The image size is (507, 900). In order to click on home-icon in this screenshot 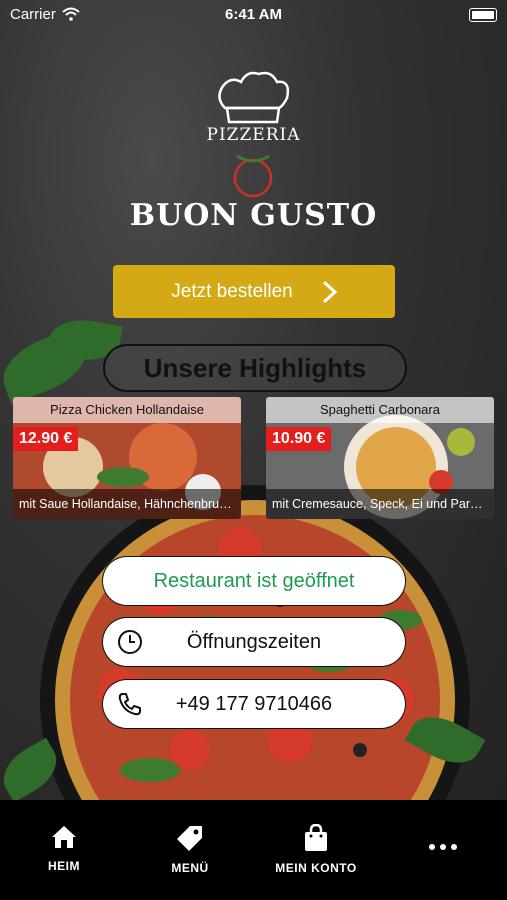, I will do `click(64, 837)`.